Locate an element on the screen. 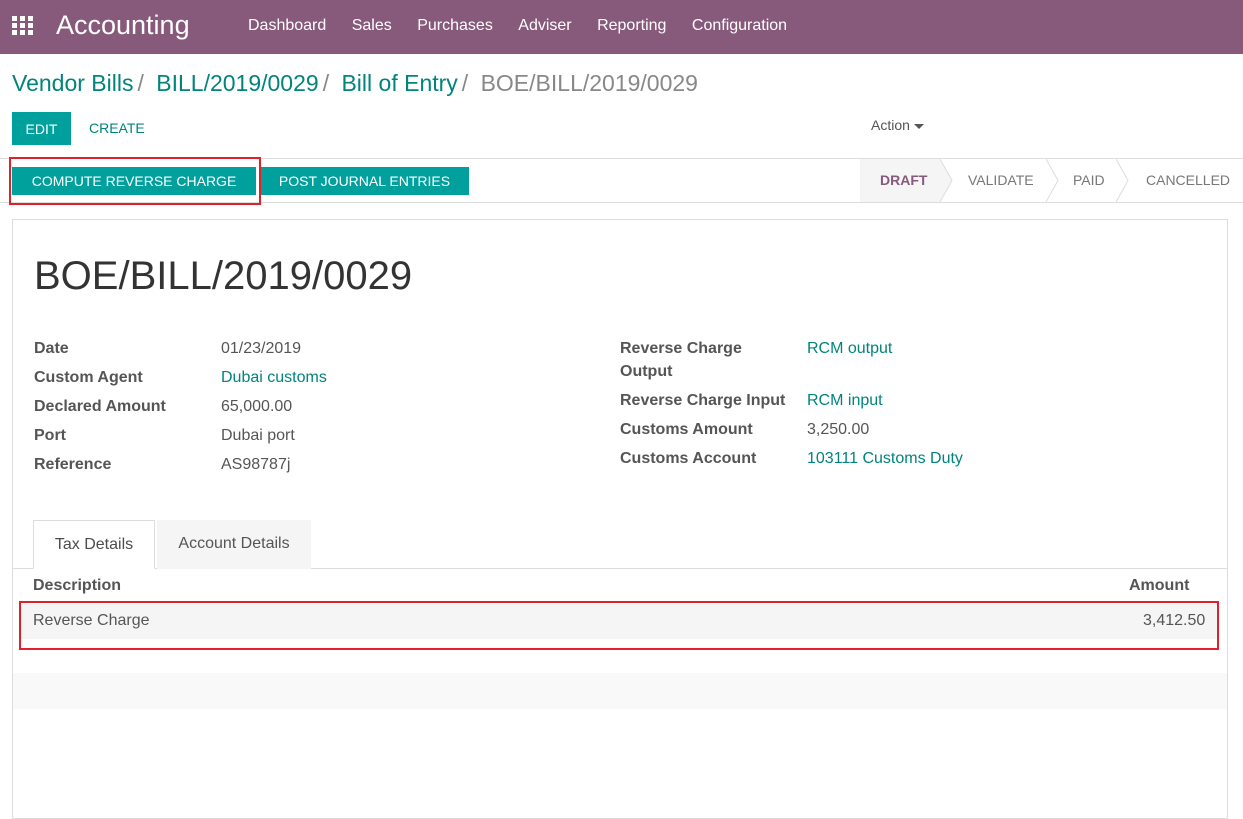 The height and width of the screenshot is (819, 1243). field-label-reverse-charge-output: Reverse Charge Output is located at coordinates (681, 360).